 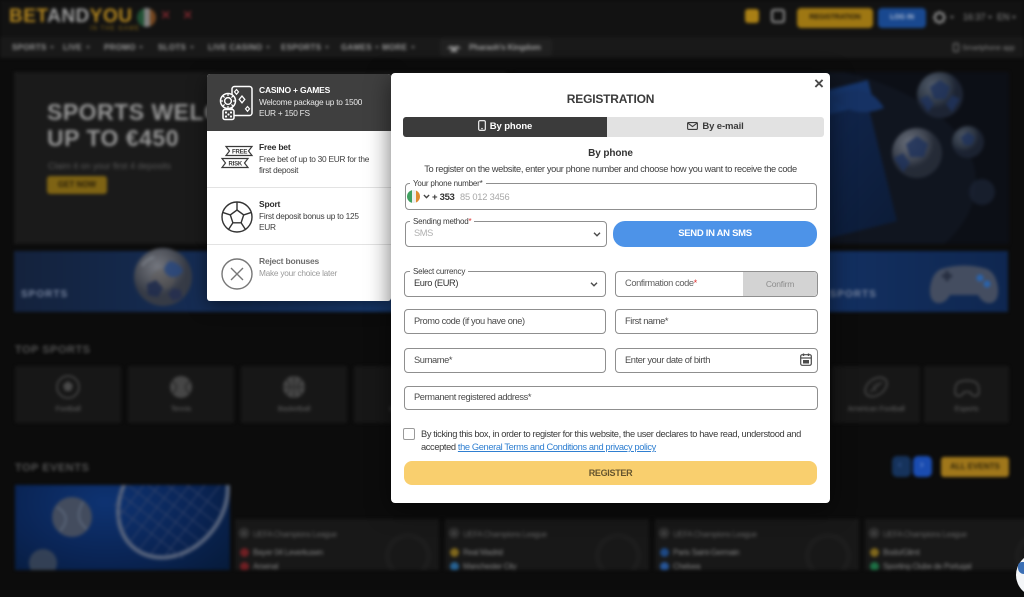 What do you see at coordinates (239, 152) in the screenshot?
I see `svg-text: FREE` at bounding box center [239, 152].